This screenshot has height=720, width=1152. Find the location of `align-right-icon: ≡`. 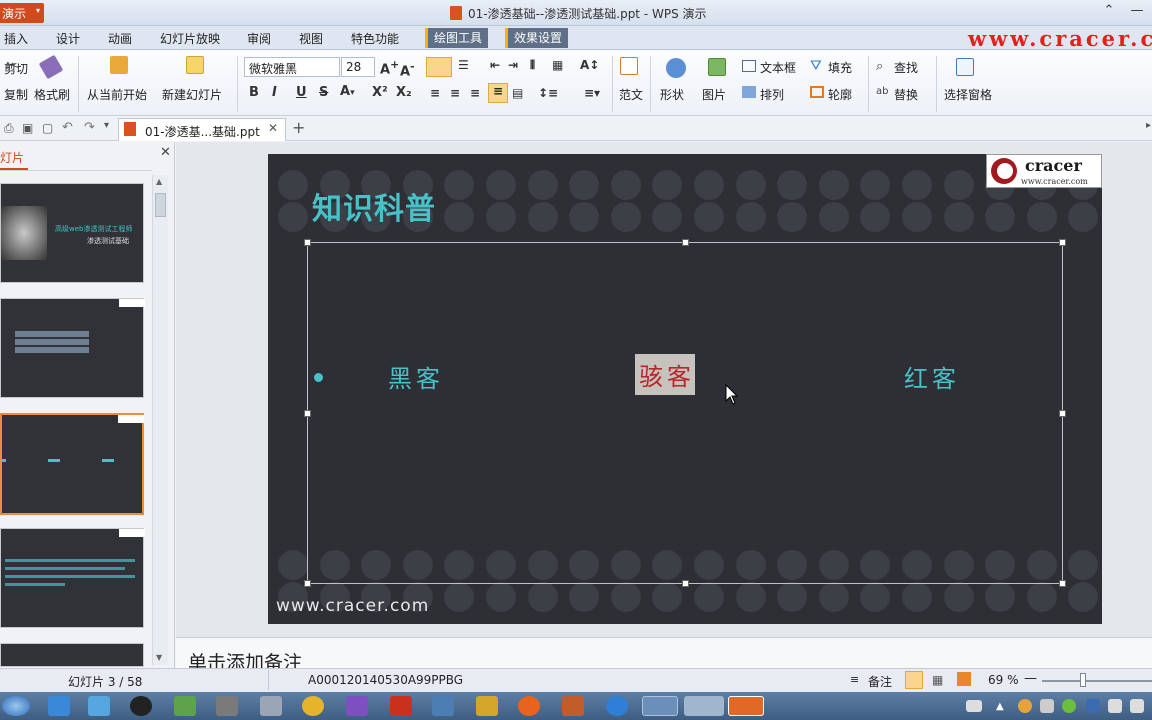

align-right-icon: ≡ is located at coordinates (475, 93).